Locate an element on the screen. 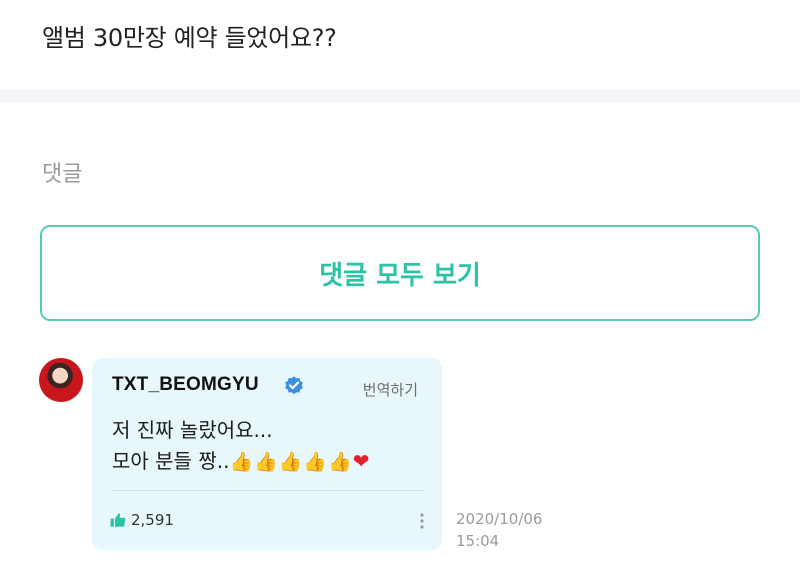  comment-line-2-text: 모아 분들 짱.. is located at coordinates (171, 461).